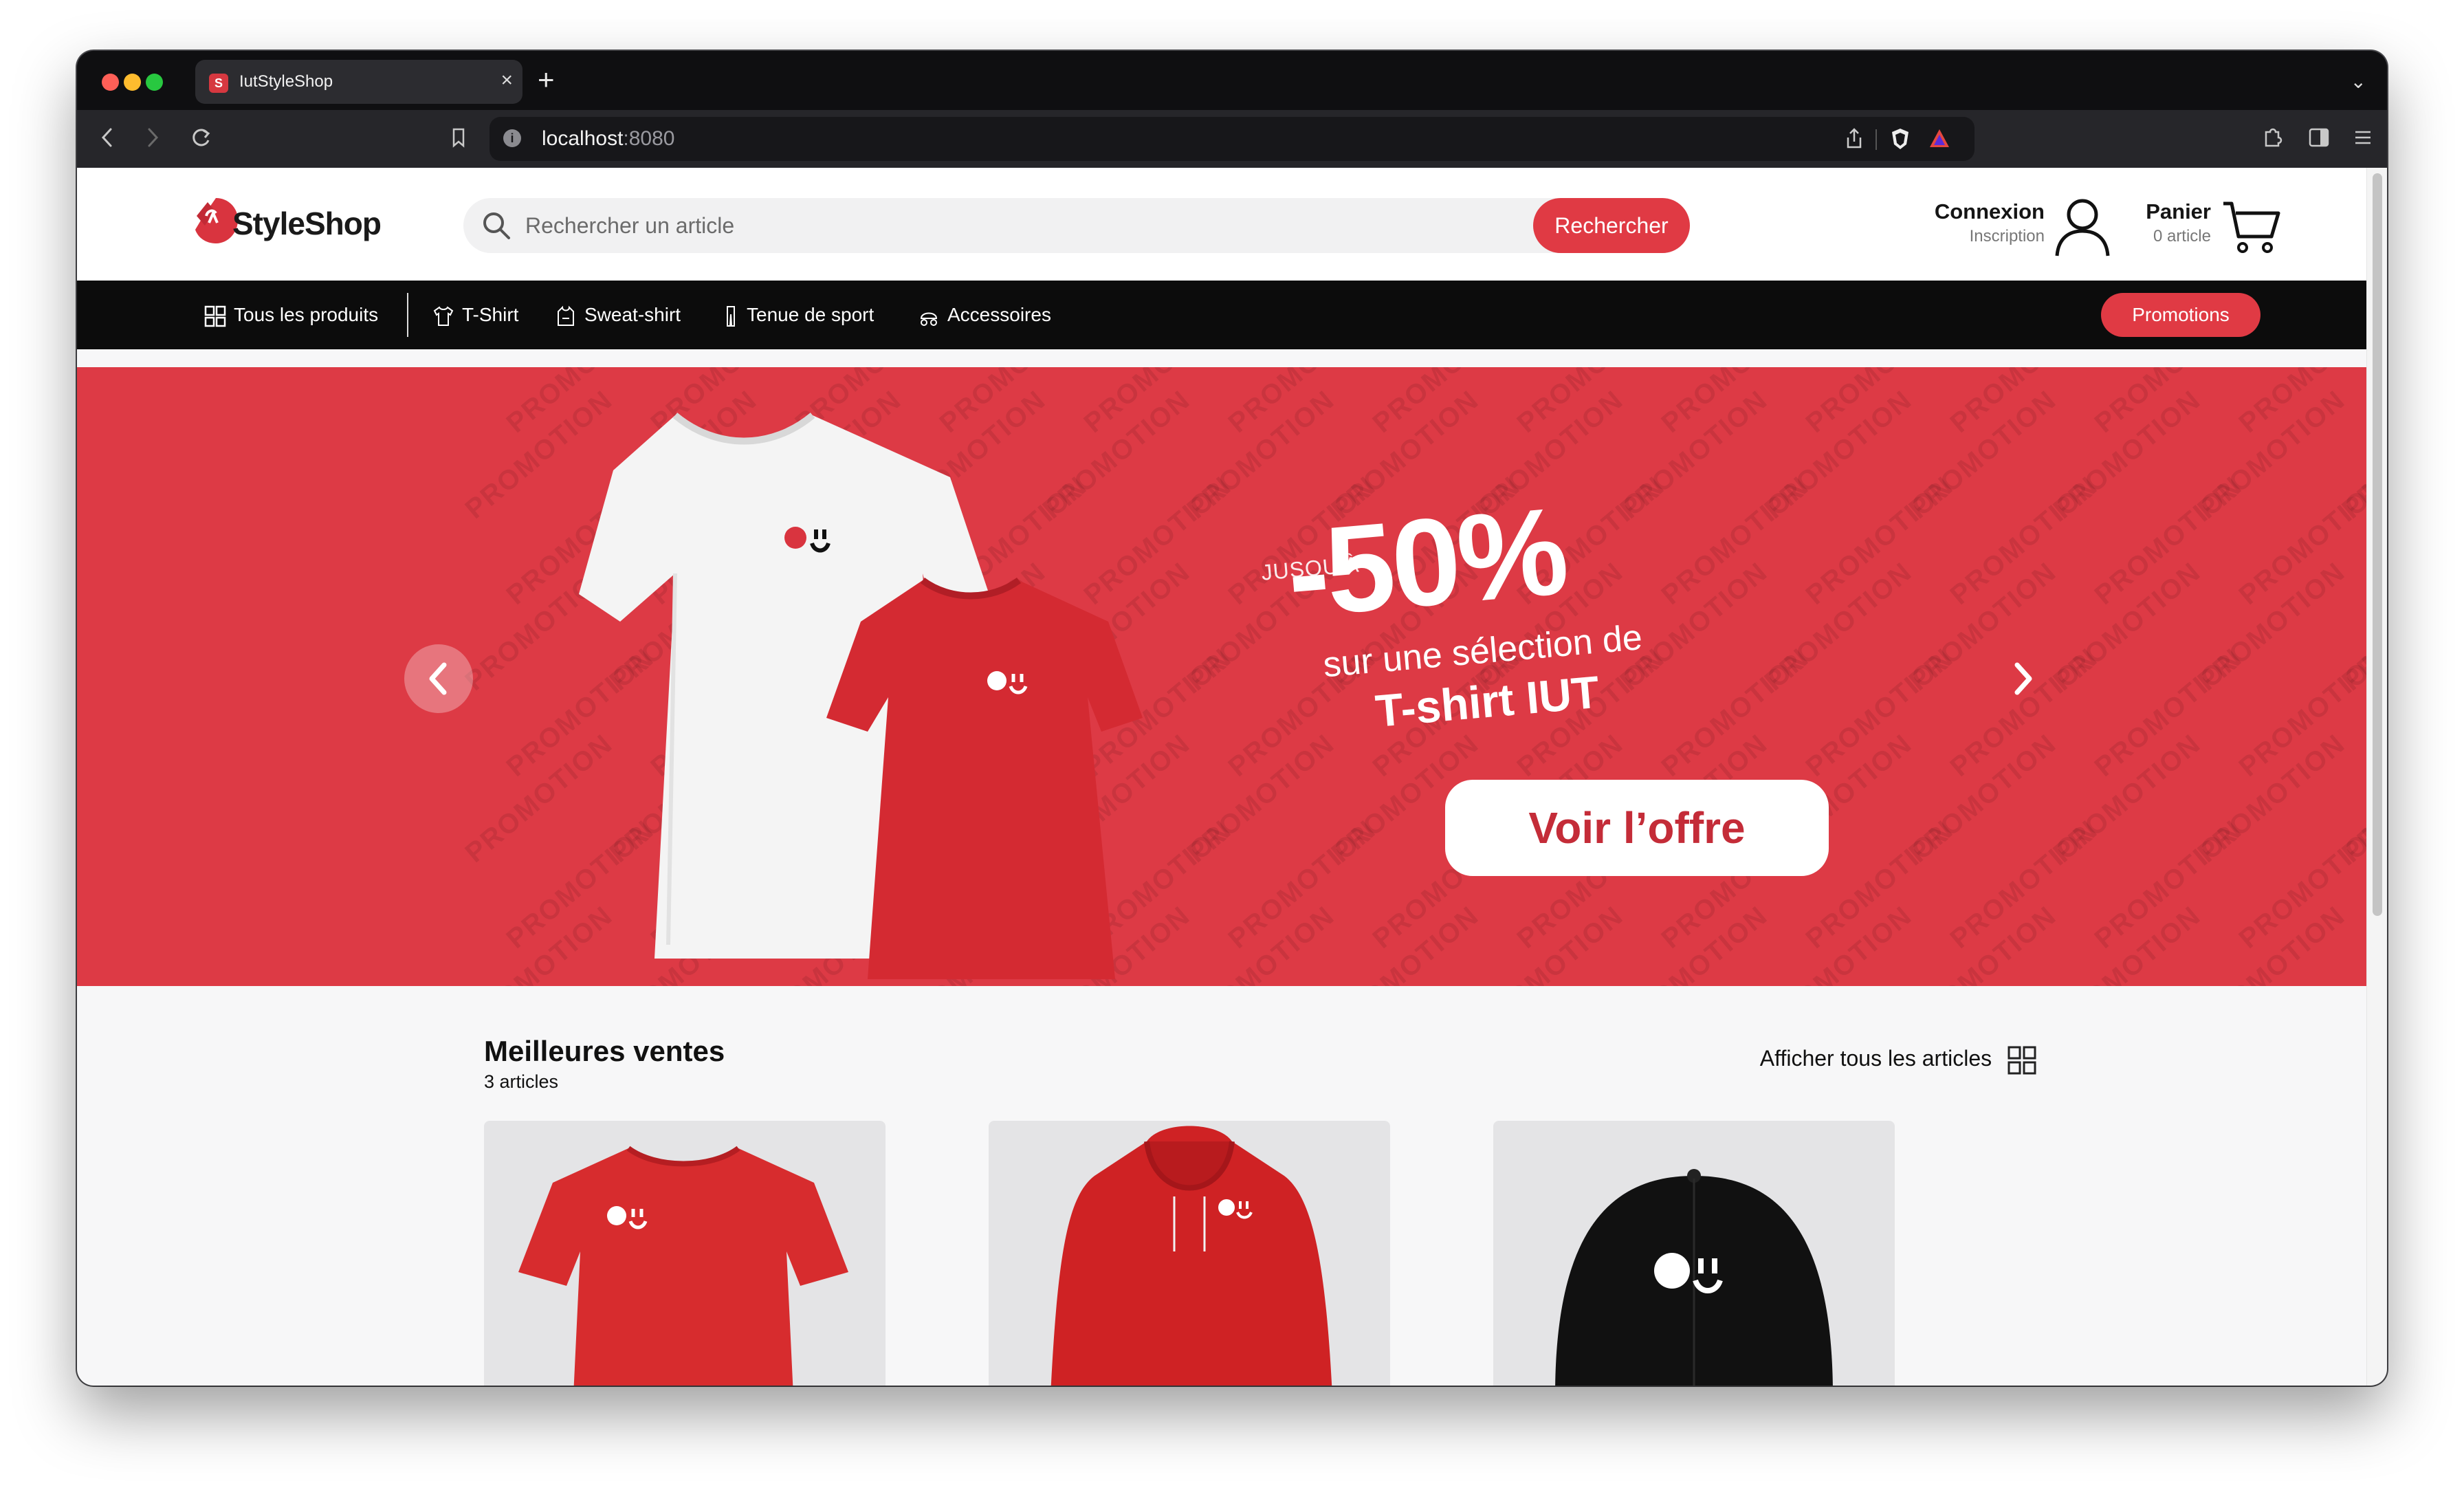  I want to click on product-card-cap, so click(1694, 1254).